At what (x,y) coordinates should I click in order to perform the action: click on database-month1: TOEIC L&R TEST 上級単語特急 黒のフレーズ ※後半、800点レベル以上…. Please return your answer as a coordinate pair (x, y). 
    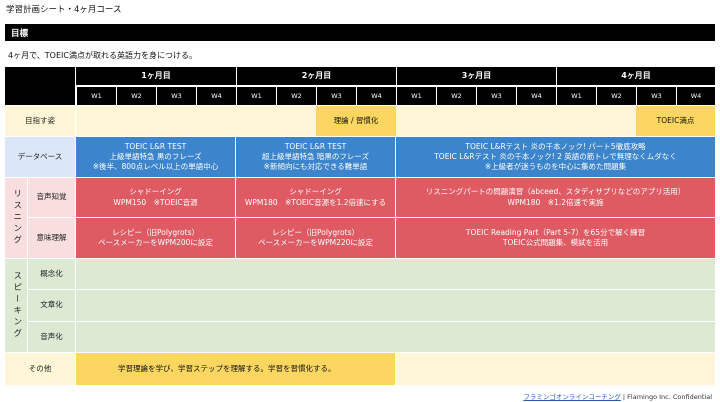
    Looking at the image, I should click on (155, 157).